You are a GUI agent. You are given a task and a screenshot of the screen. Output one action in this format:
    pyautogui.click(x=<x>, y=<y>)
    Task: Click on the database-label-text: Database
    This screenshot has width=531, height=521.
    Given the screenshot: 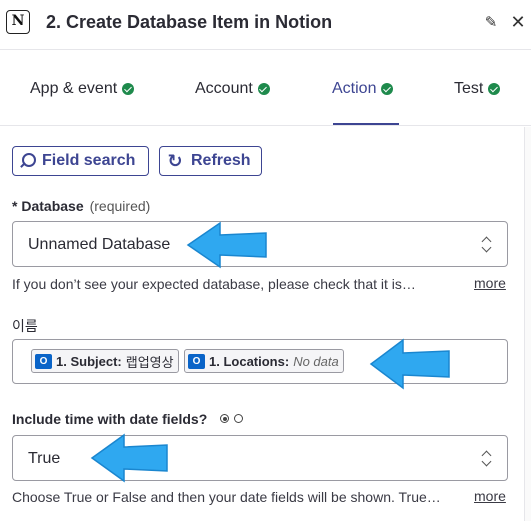 What is the action you would take?
    pyautogui.click(x=52, y=206)
    